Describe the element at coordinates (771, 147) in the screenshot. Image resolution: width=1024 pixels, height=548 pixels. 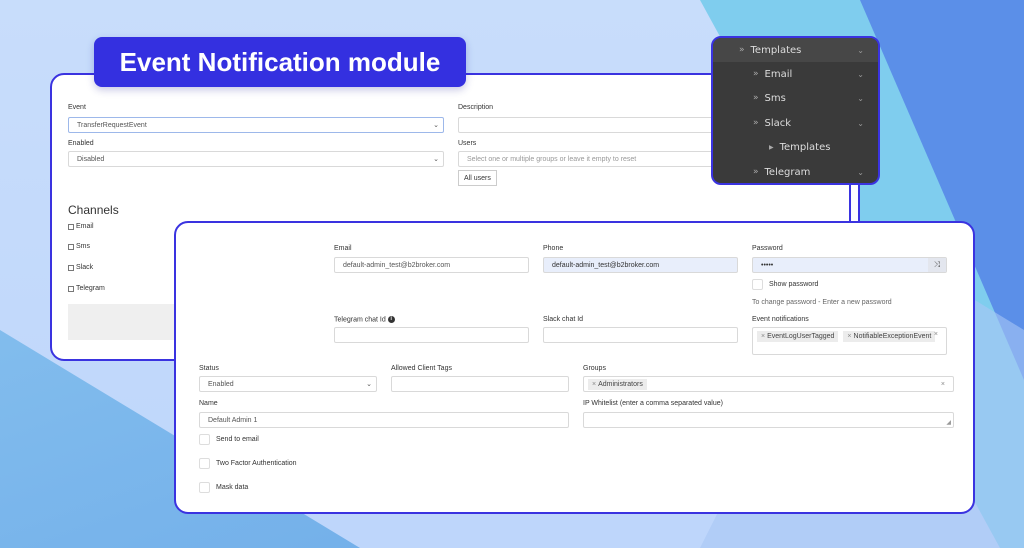
I see `triangle-right-icon: ▶` at that location.